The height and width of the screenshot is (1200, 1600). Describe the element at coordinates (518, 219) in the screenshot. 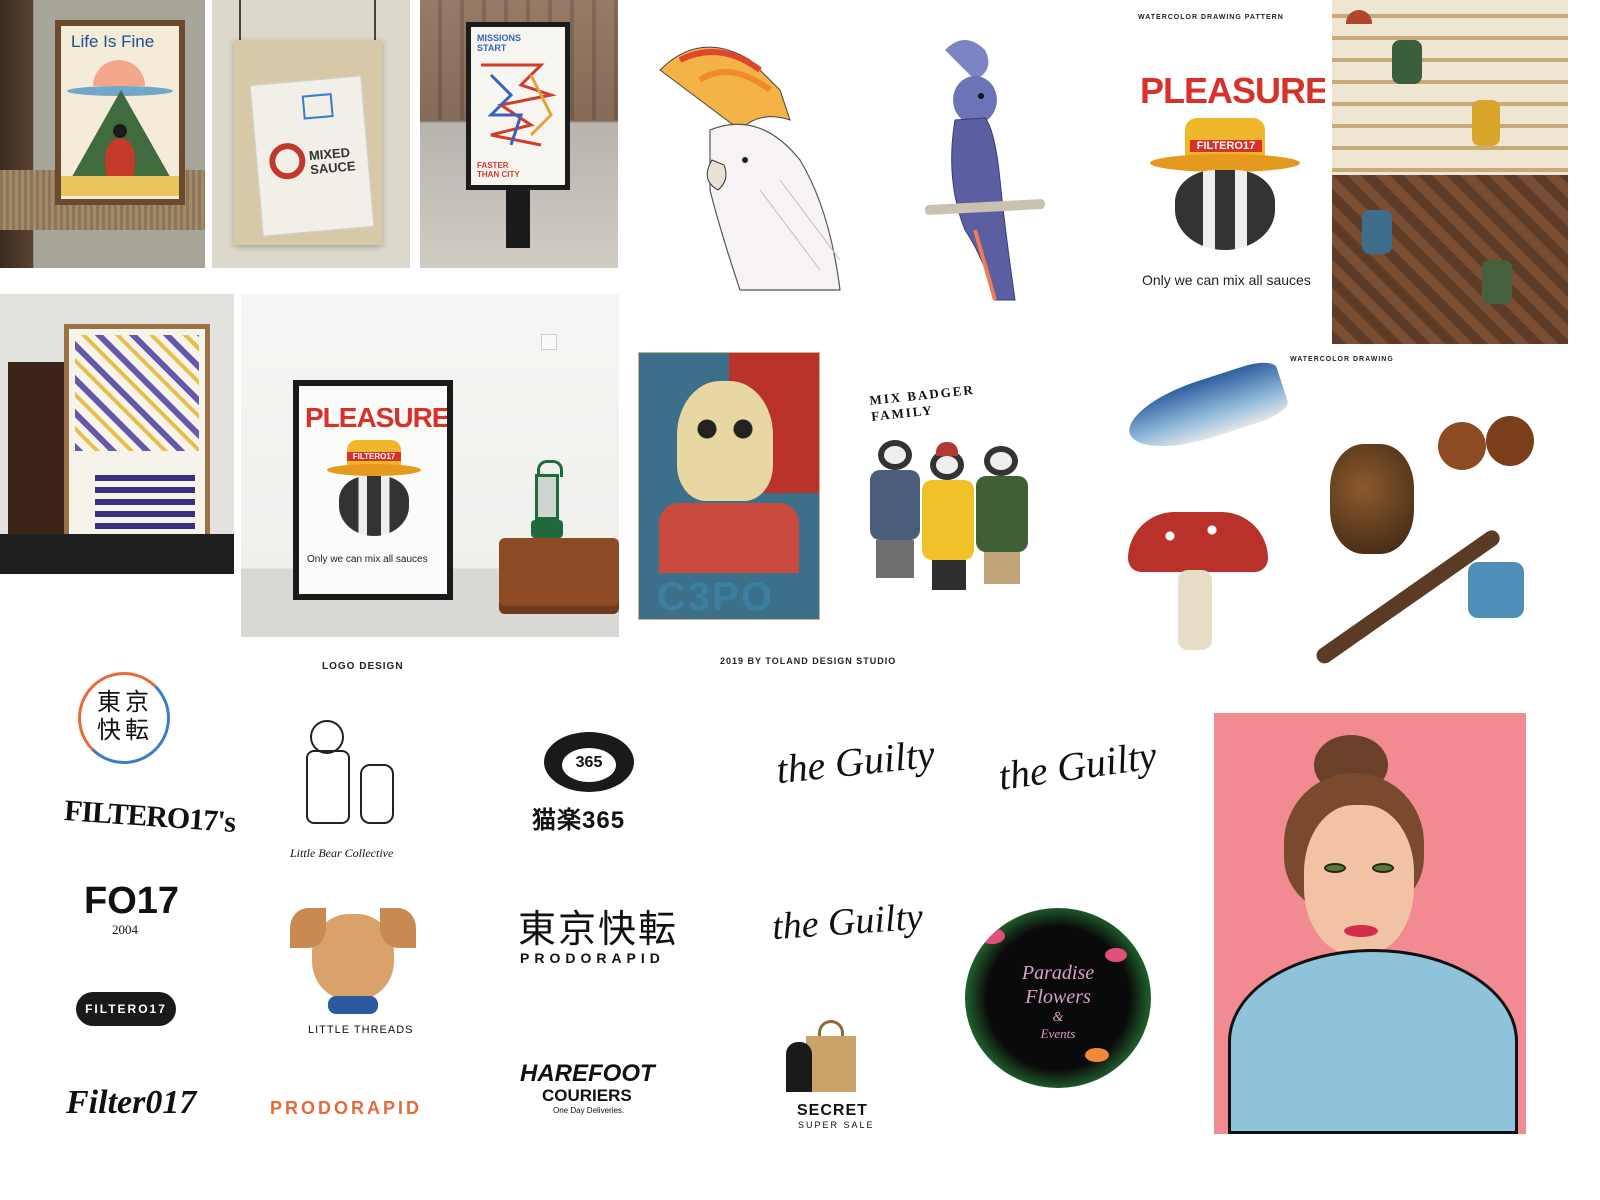

I see `billboard-post` at that location.